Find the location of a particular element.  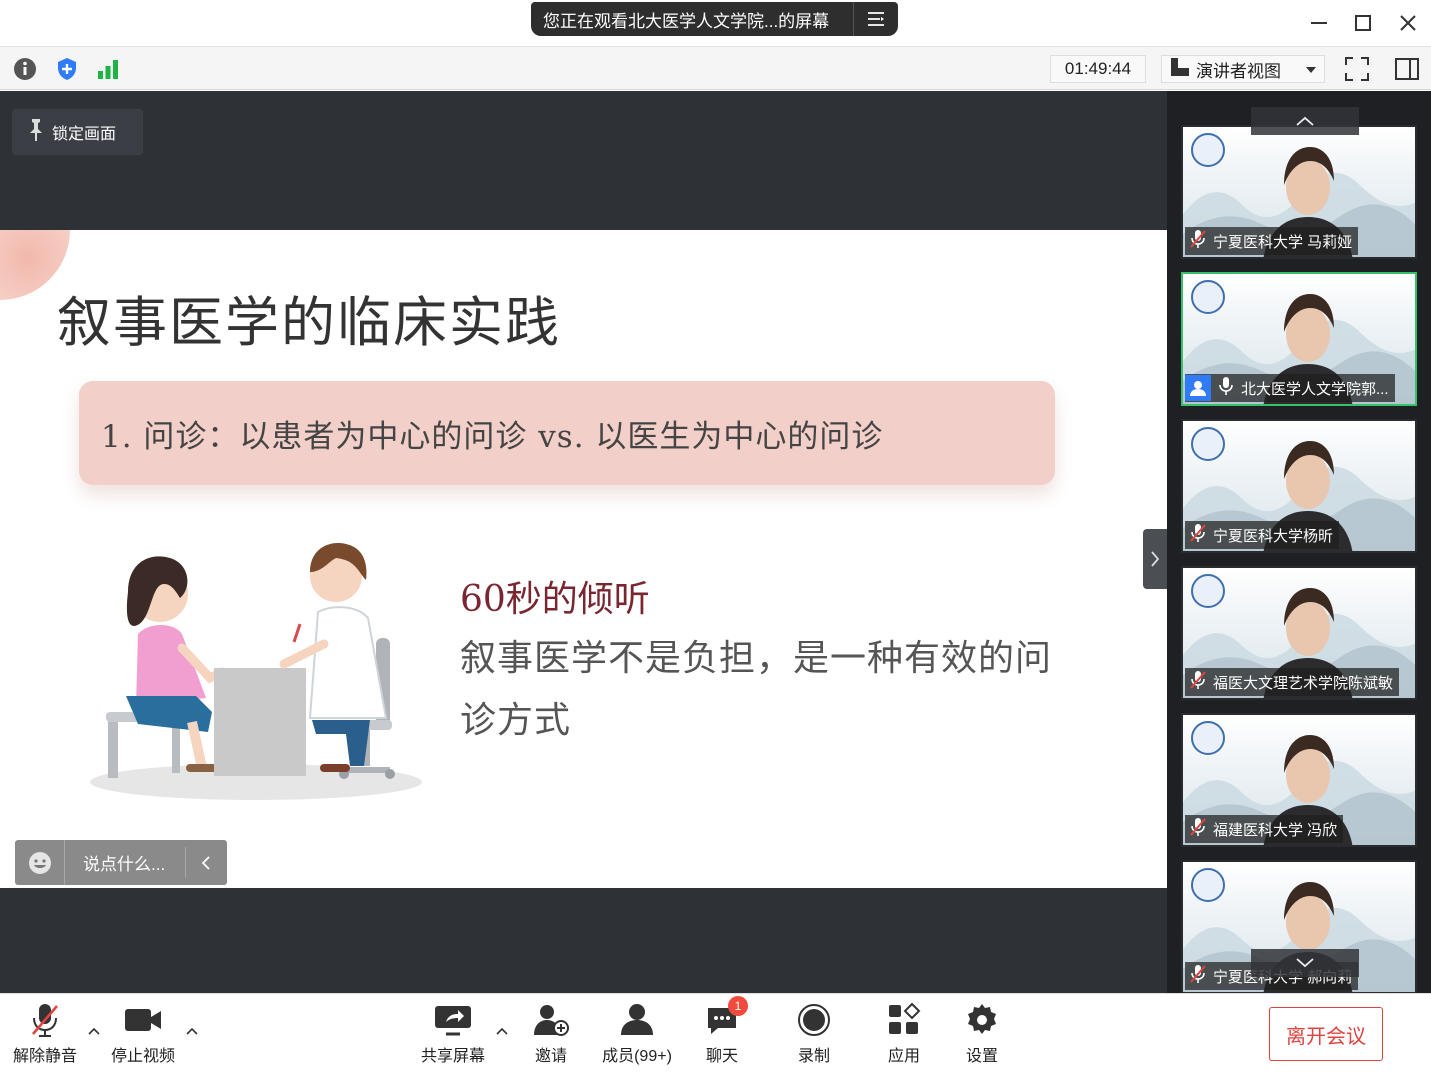

view-mode-label: 演讲者视图 is located at coordinates (1238, 71).